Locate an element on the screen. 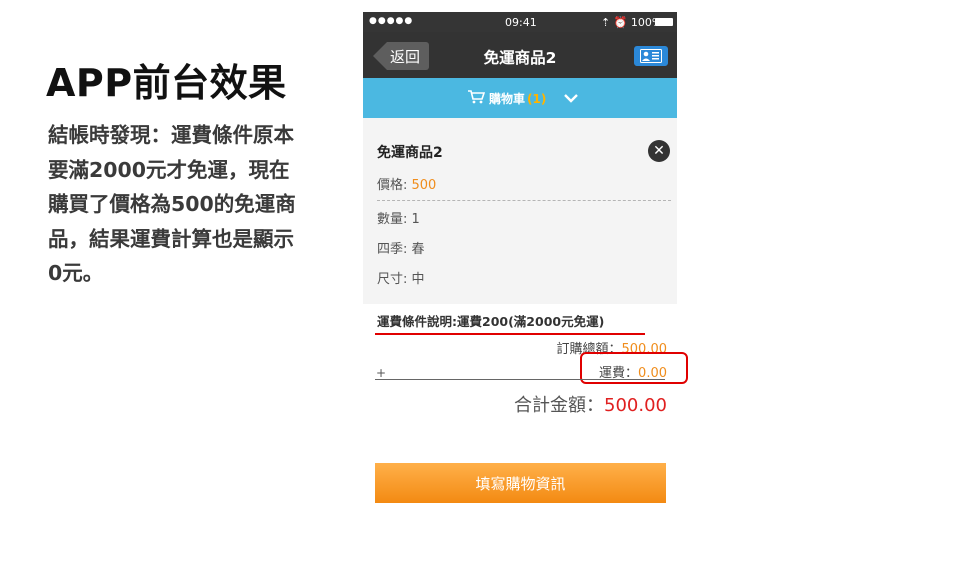 Image resolution: width=956 pixels, height=580 pixels. divider is located at coordinates (524, 200).